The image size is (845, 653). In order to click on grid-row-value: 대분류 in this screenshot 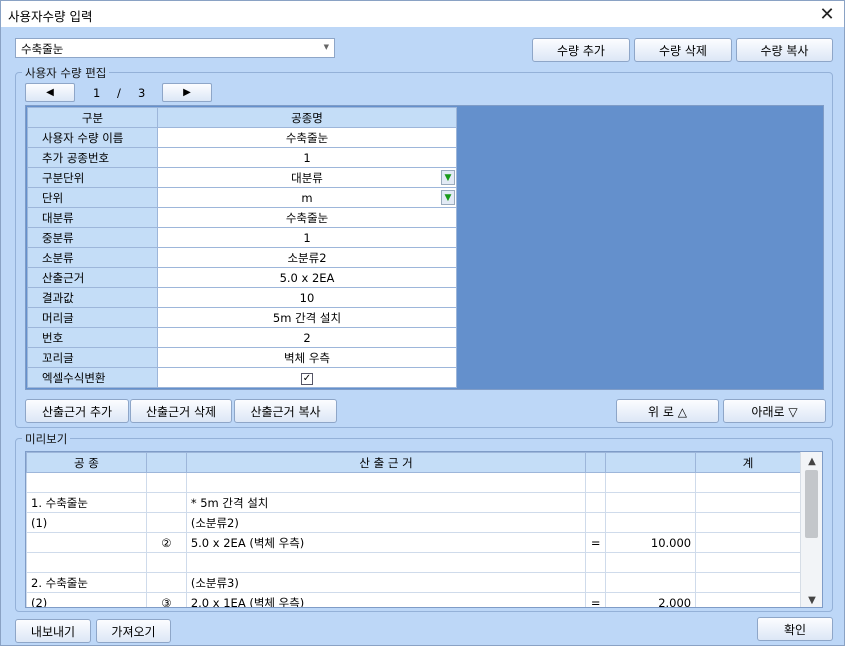, I will do `click(307, 177)`.